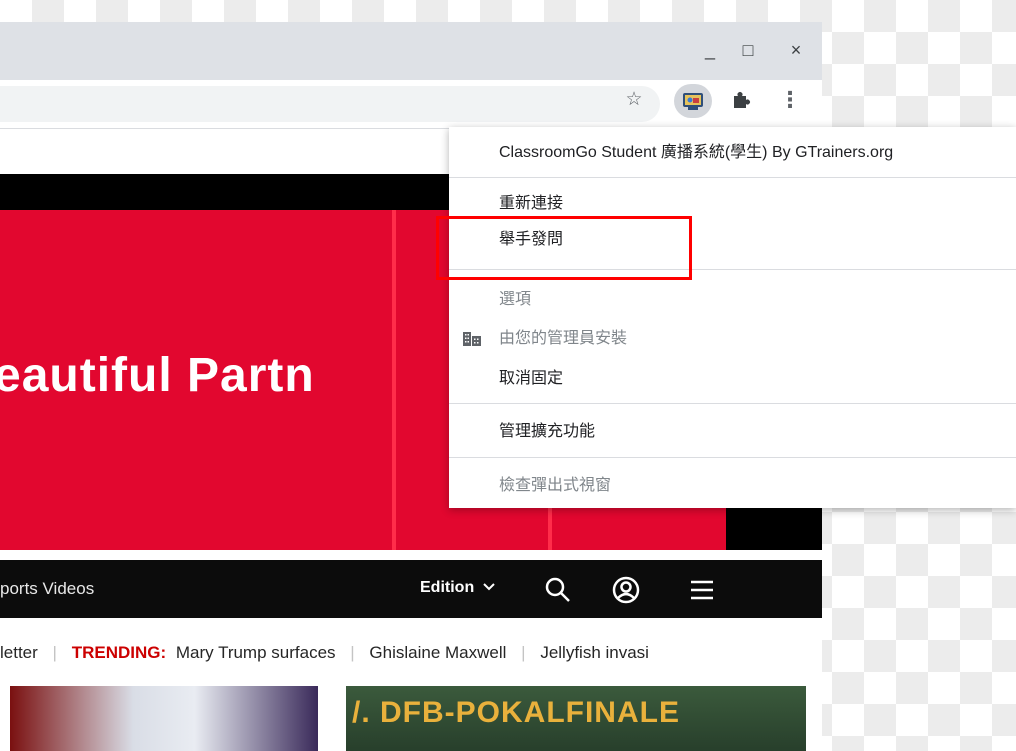  I want to click on hero-headline: eautiful Partn, so click(157, 375).